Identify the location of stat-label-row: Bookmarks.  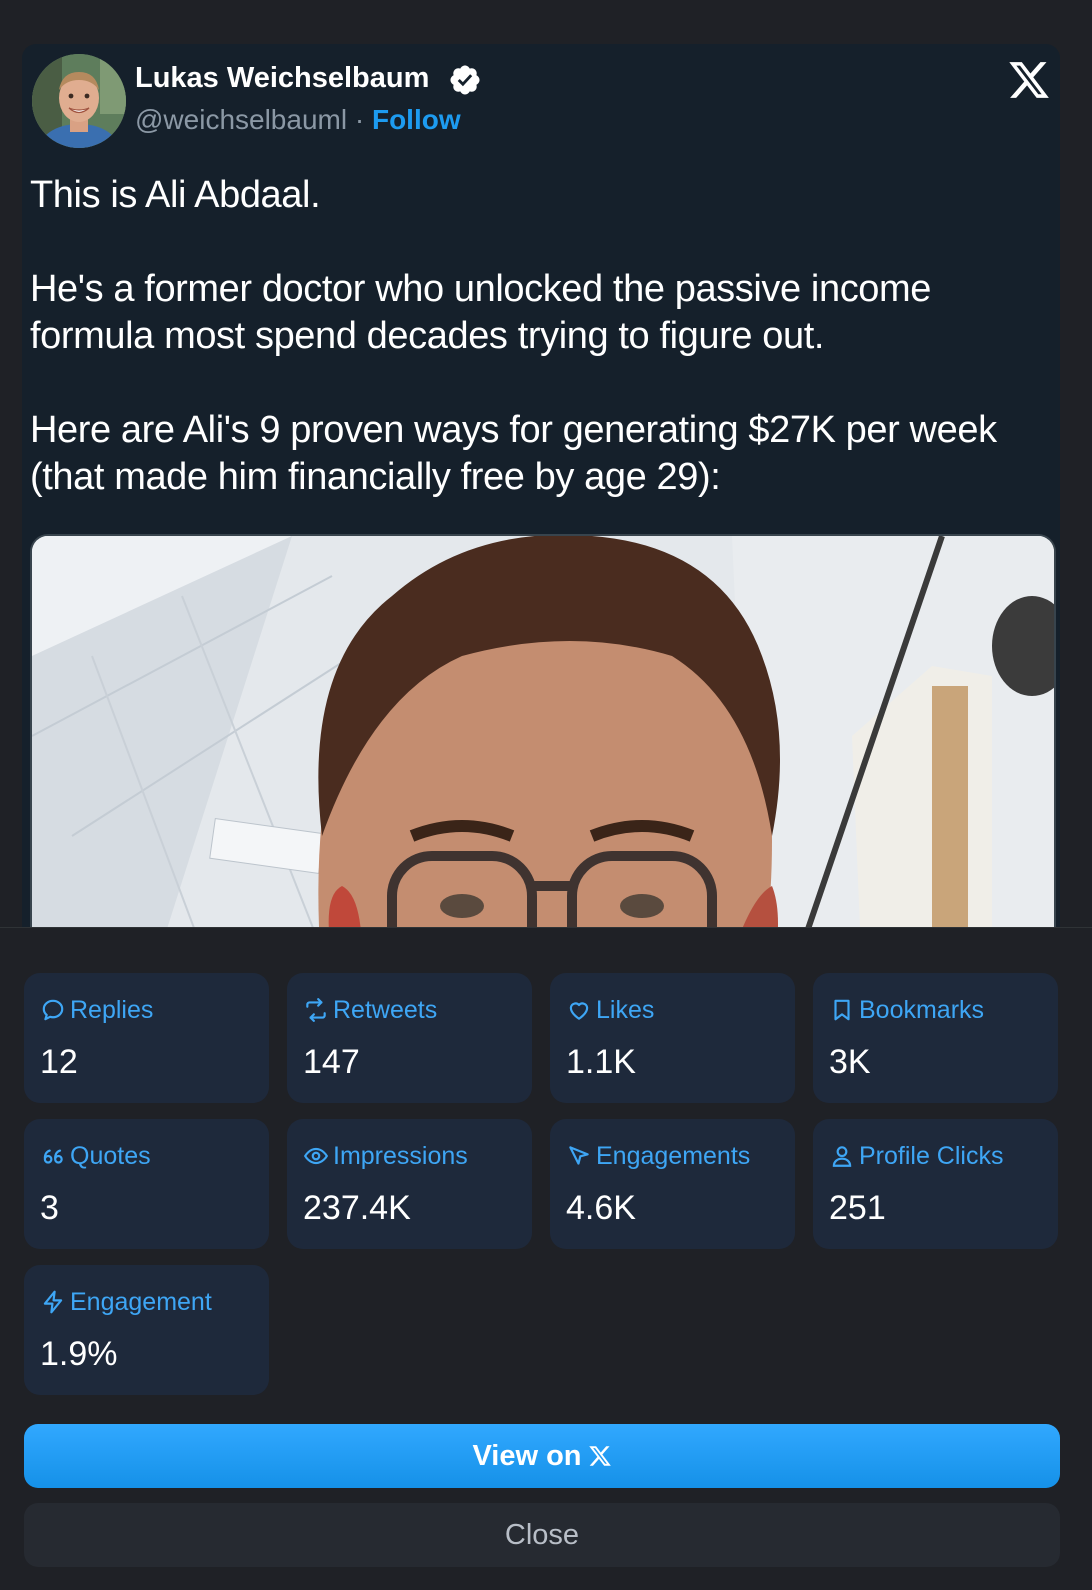
(943, 1010).